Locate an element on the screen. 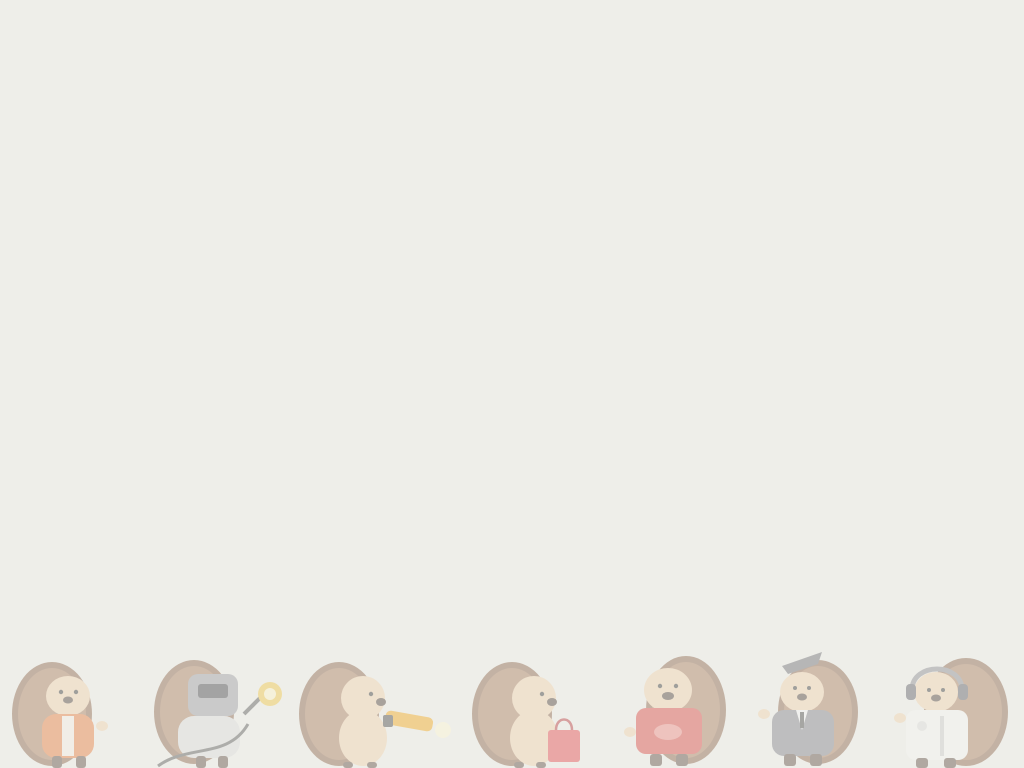 This screenshot has width=1024, height=768. hedgehog-graduate-suit-icon is located at coordinates (810, 709).